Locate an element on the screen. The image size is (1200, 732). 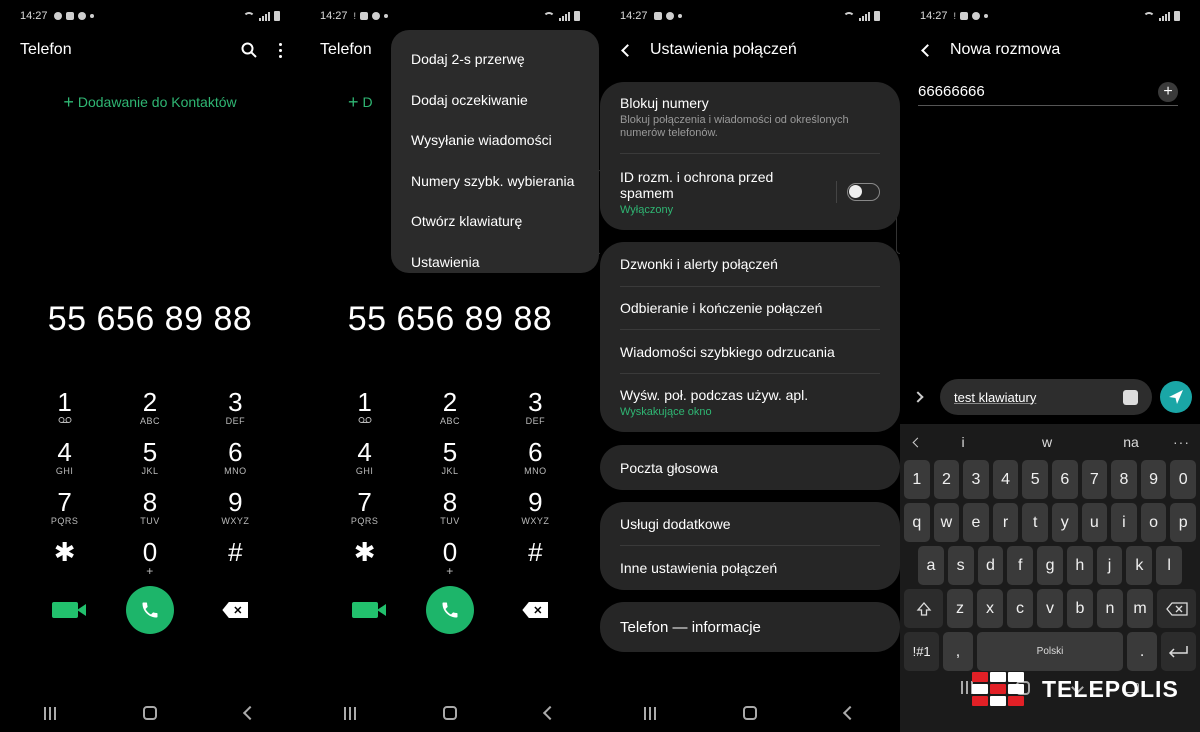
key: 9 is located at coordinates (1153, 479).